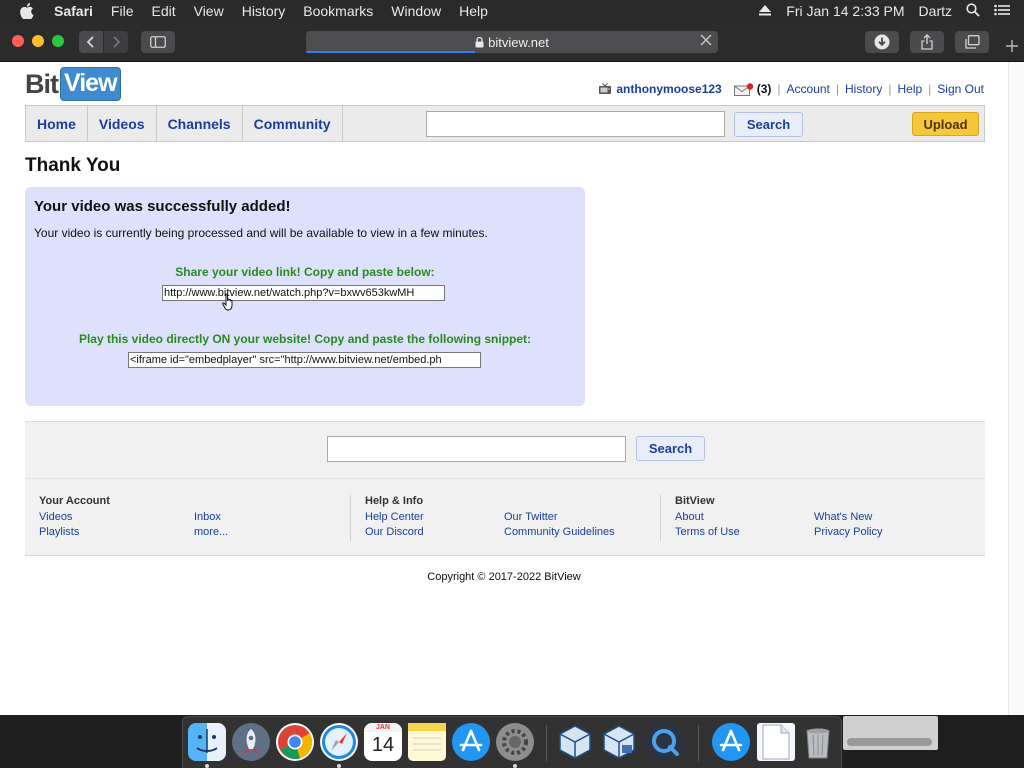  Describe the element at coordinates (416, 11) in the screenshot. I see `menu-window: Window` at that location.